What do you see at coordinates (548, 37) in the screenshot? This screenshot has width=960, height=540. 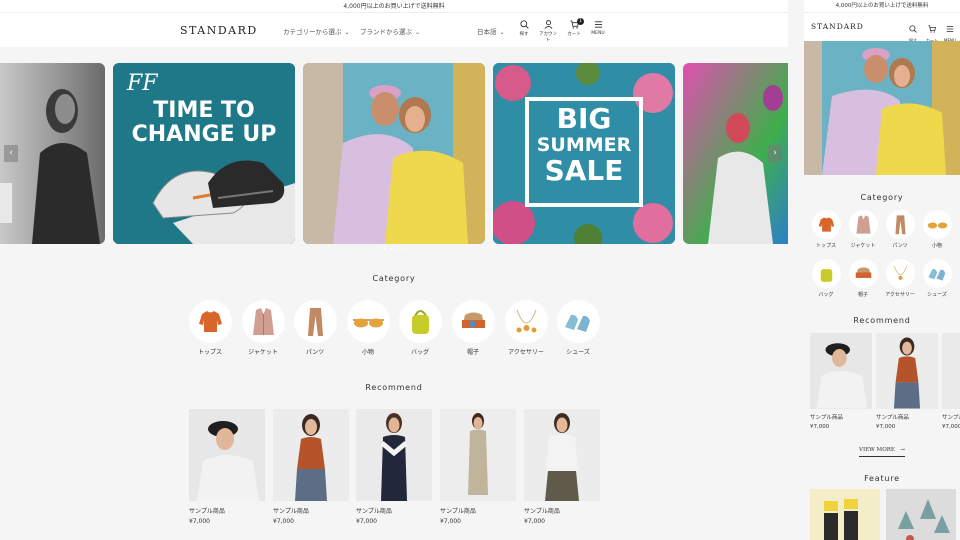 I see `account-label: アカウント` at bounding box center [548, 37].